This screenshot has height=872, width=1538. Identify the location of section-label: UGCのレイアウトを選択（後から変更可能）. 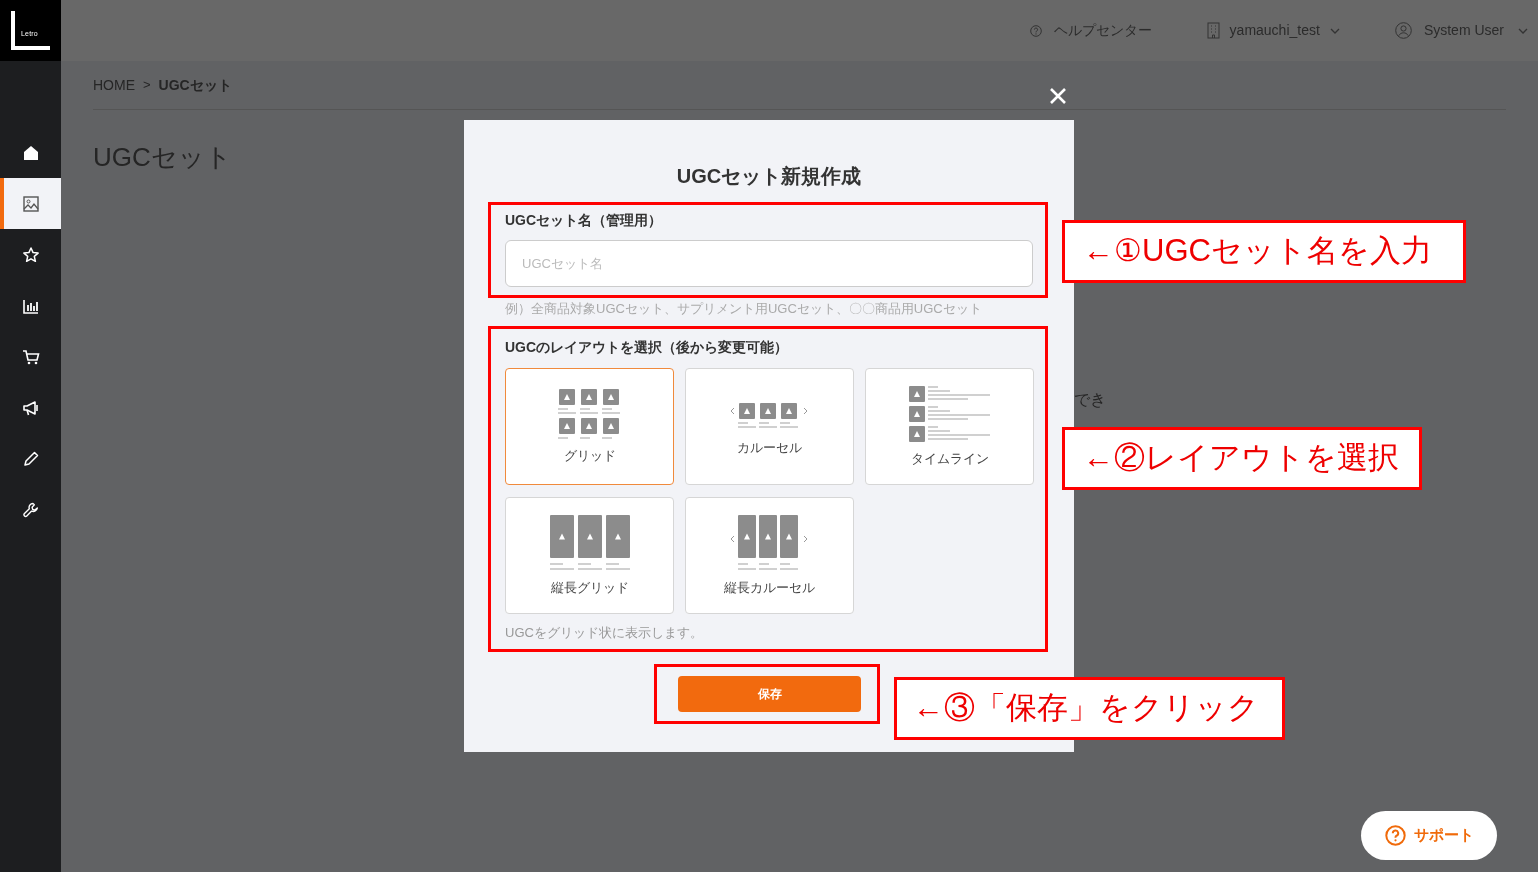
(647, 347).